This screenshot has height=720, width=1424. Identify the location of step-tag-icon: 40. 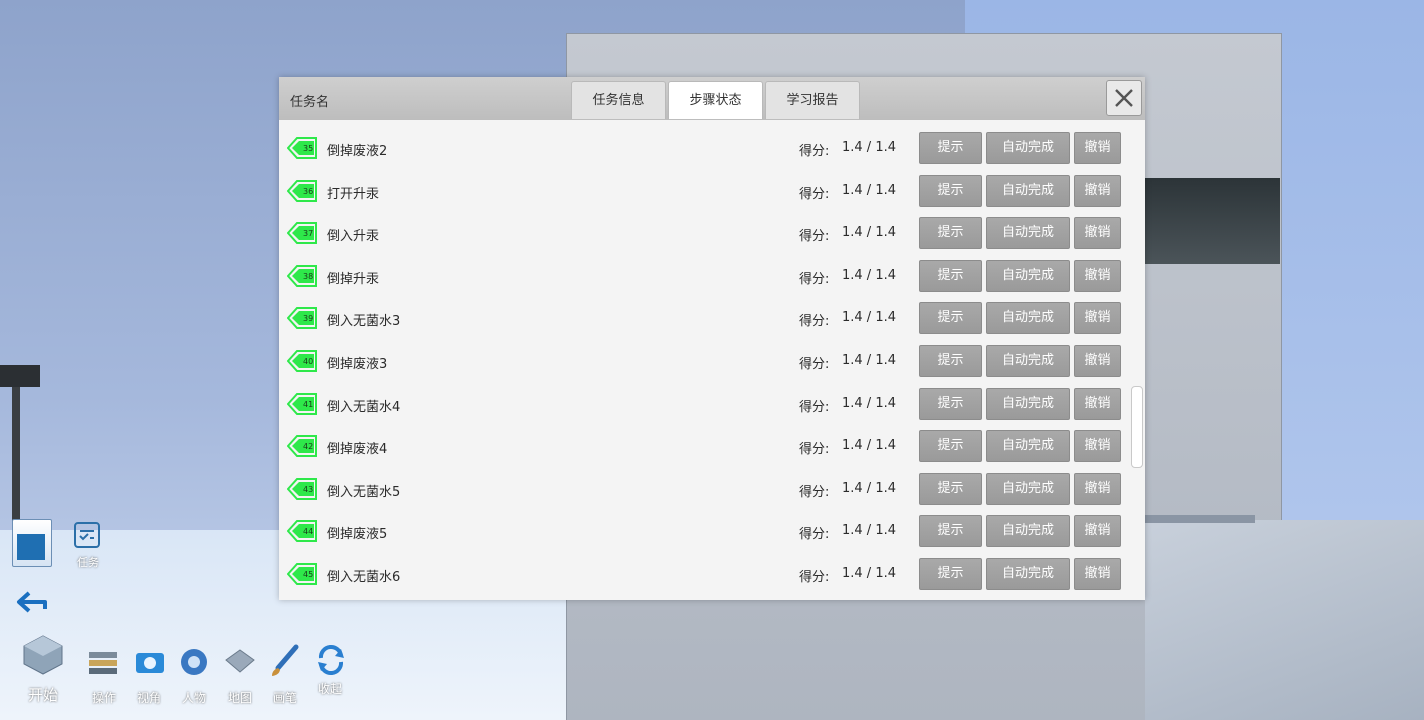
(302, 361).